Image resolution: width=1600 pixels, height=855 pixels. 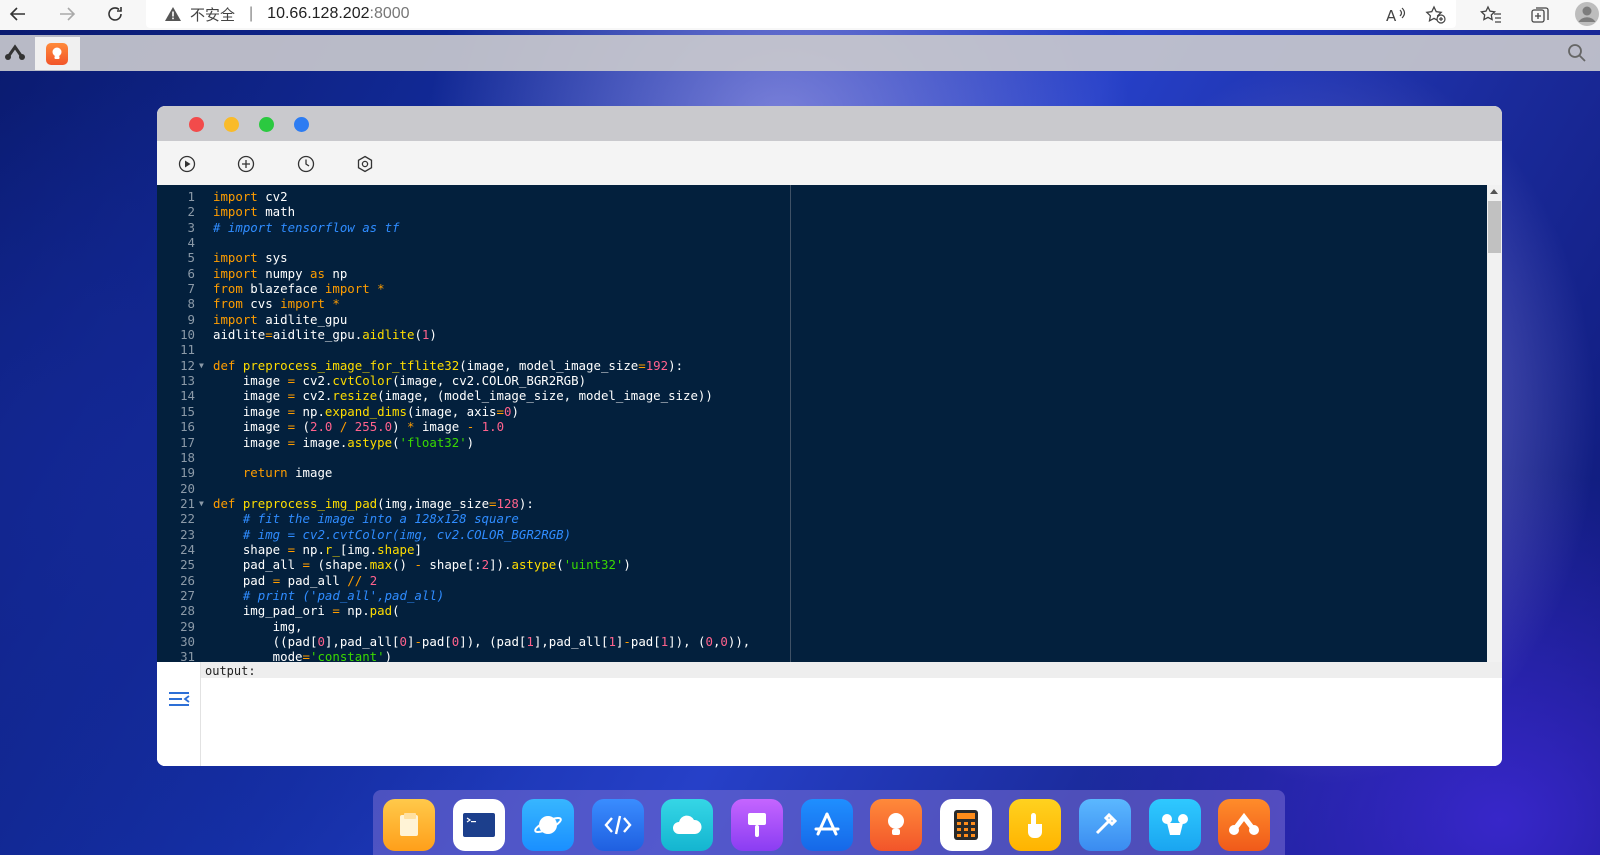 What do you see at coordinates (757, 825) in the screenshot?
I see `paint-app-icon` at bounding box center [757, 825].